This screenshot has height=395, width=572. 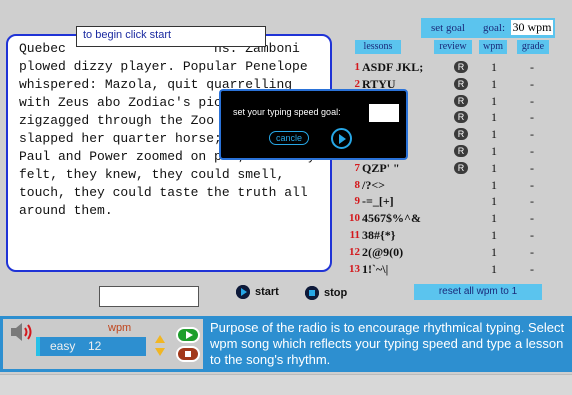 I want to click on arrow-up-icon, so click(x=160, y=339).